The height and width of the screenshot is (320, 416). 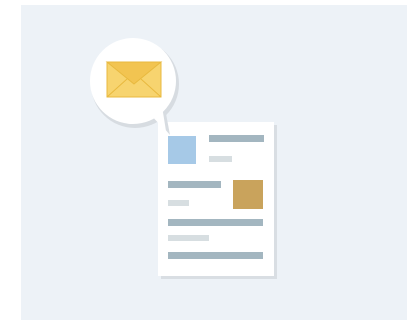 I want to click on envelope-icon, so click(x=134, y=79).